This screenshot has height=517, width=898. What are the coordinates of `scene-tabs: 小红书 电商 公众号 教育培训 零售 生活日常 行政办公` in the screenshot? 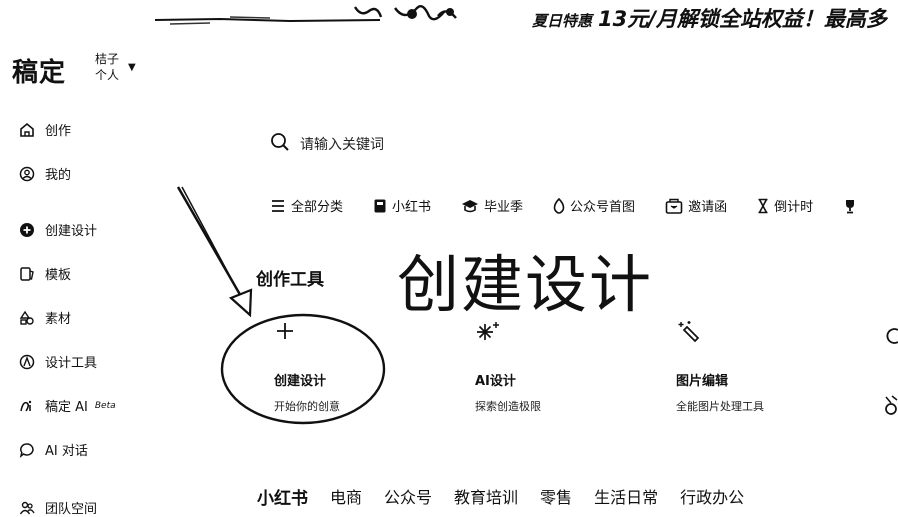 It's located at (511, 496).